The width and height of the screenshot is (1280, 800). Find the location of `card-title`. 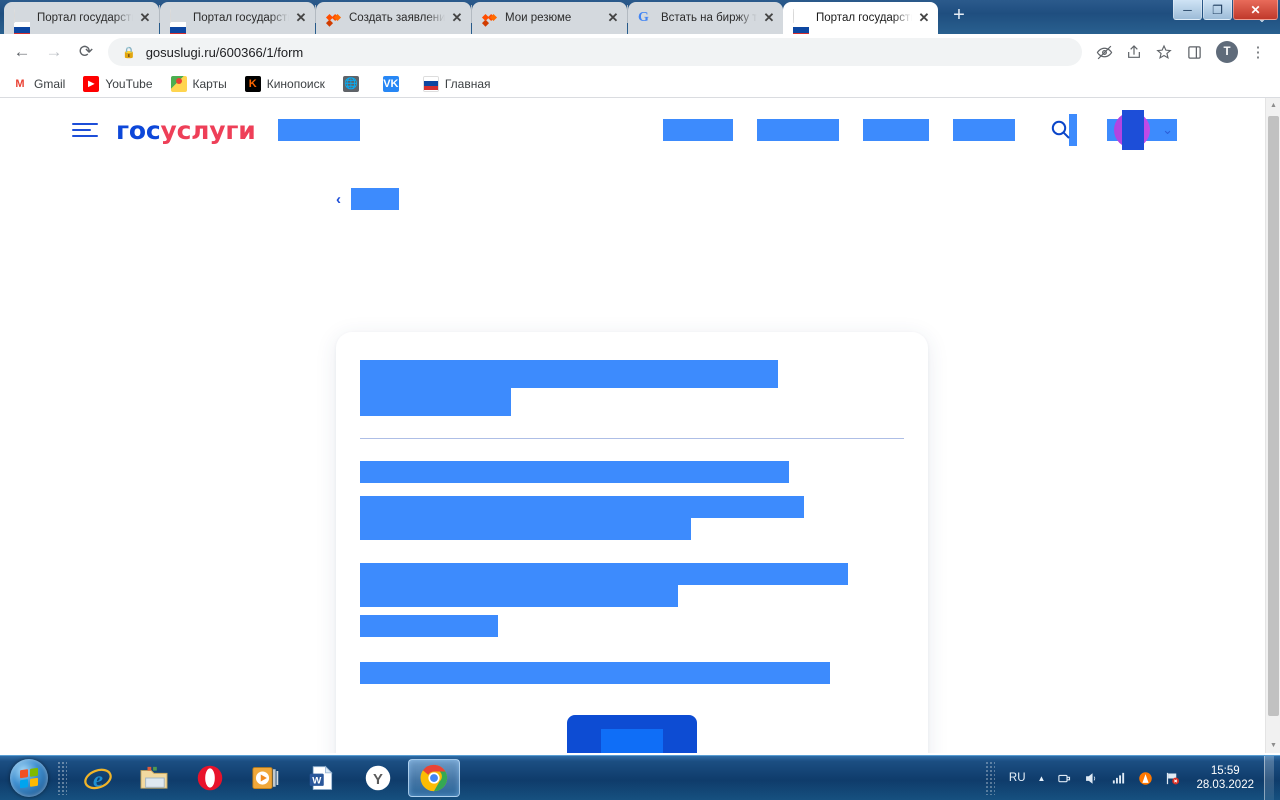

card-title is located at coordinates (632, 388).